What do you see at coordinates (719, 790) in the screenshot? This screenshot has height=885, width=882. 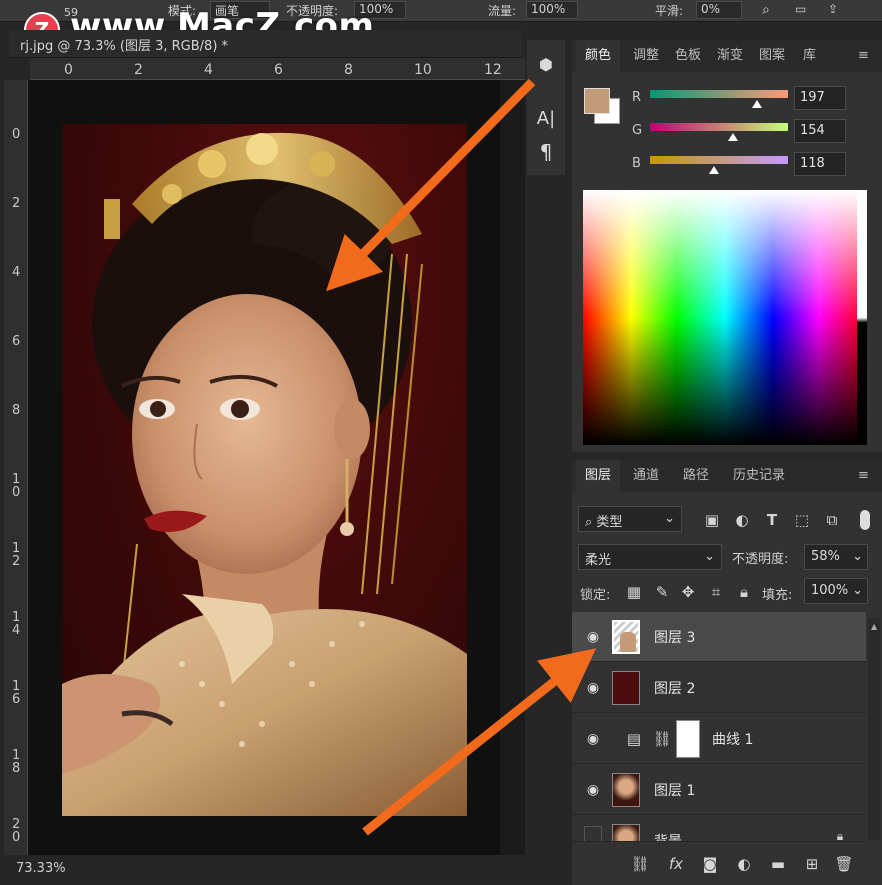 I see `layer-row: ◉ 图层 1` at bounding box center [719, 790].